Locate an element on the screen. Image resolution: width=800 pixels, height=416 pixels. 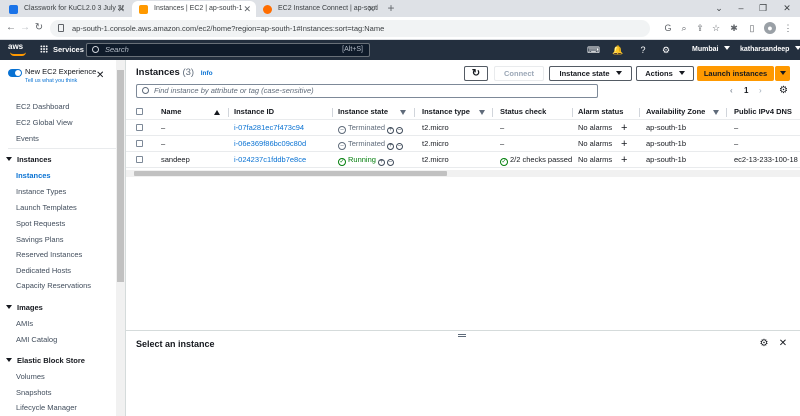
reload-icon: ↻ is located at coordinates (39, 28).